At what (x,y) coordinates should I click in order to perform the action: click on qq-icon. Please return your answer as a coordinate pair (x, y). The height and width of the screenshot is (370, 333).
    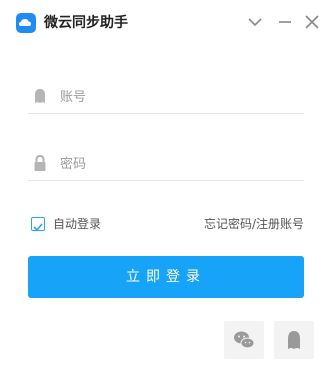
    Looking at the image, I should click on (294, 340).